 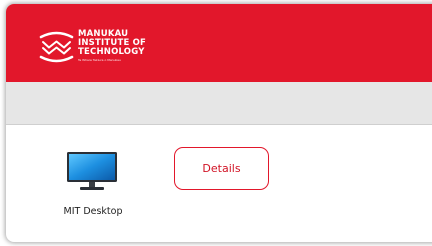 I want to click on toolbar-divider, so click(x=219, y=124).